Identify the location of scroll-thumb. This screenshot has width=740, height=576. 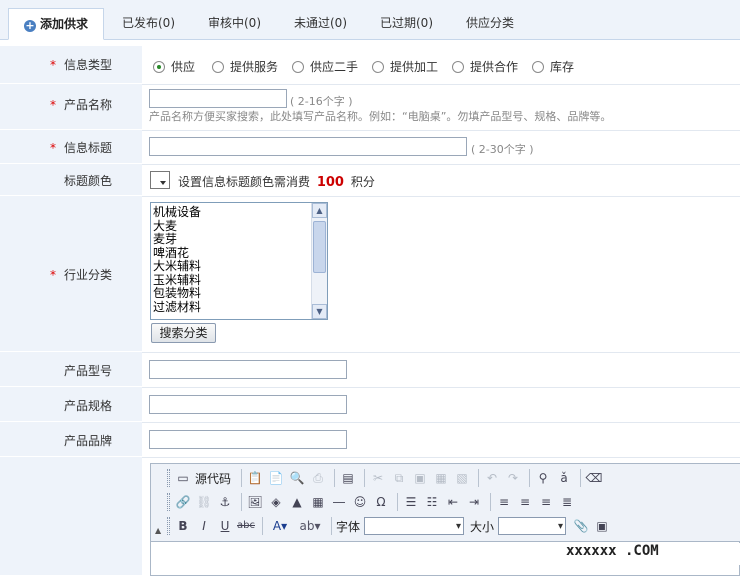
(319, 247).